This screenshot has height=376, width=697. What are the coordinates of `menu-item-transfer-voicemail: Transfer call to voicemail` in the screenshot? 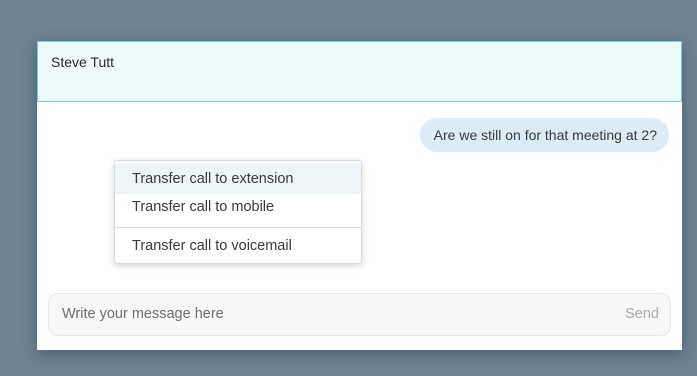 It's located at (238, 246).